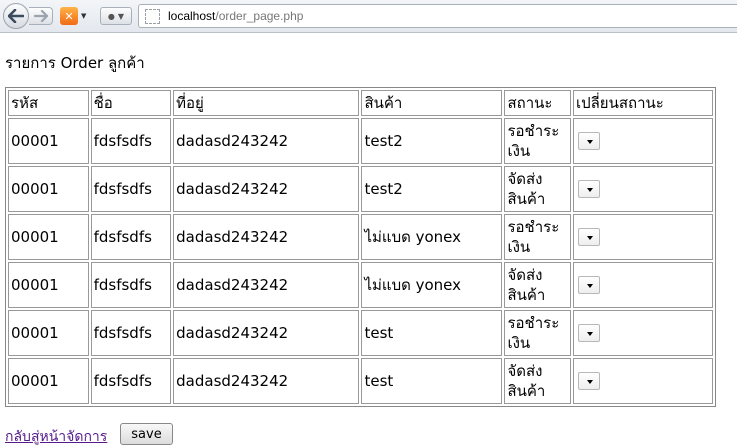 This screenshot has width=737, height=448. I want to click on page-title: รายการ Order ลูกค้า, so click(75, 63).